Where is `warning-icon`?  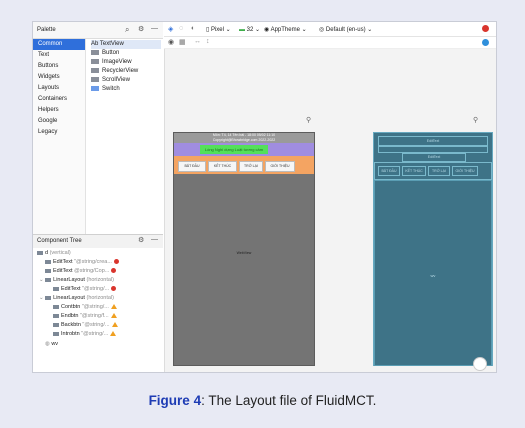 warning-icon is located at coordinates (113, 334).